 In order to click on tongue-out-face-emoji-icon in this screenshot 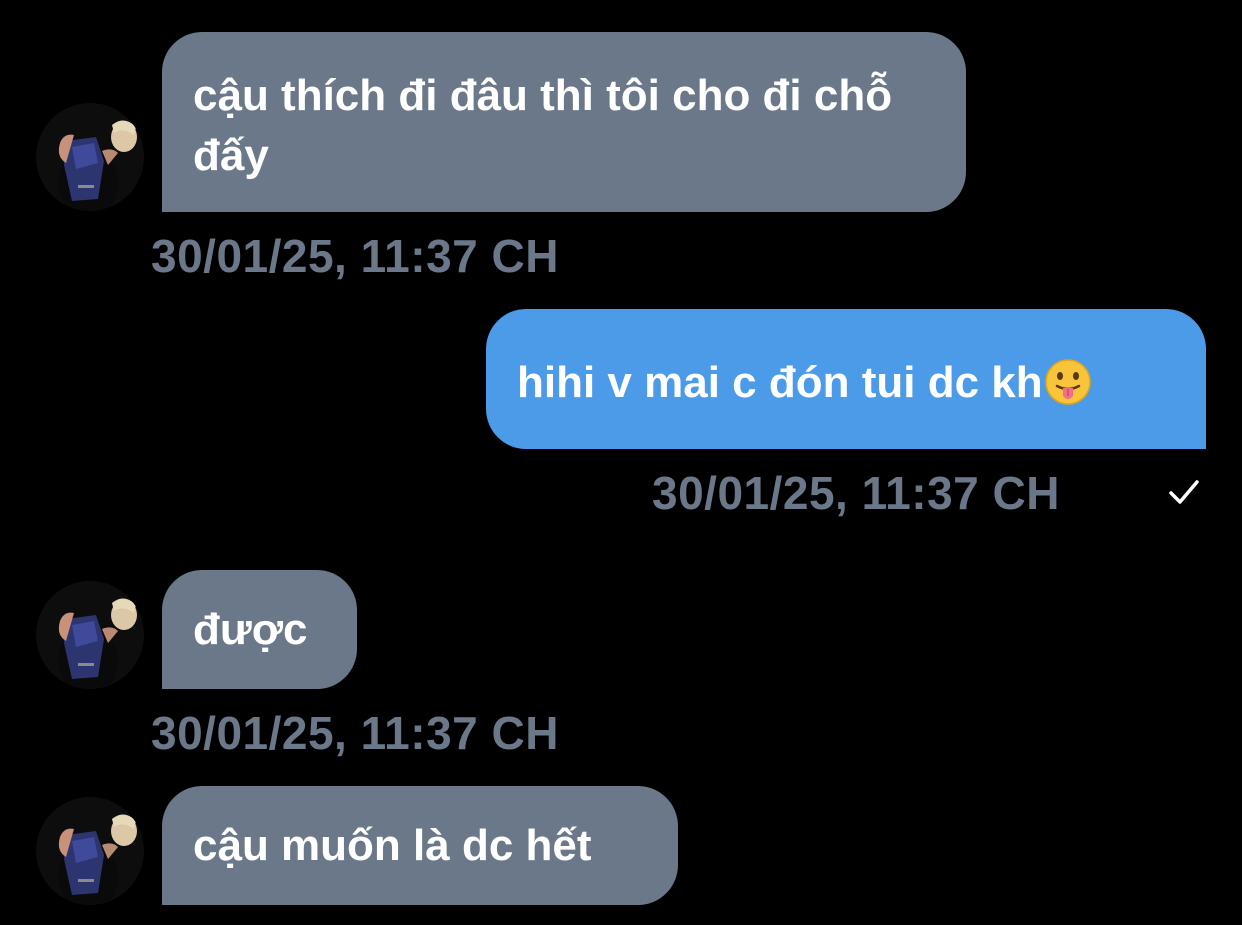, I will do `click(1068, 382)`.